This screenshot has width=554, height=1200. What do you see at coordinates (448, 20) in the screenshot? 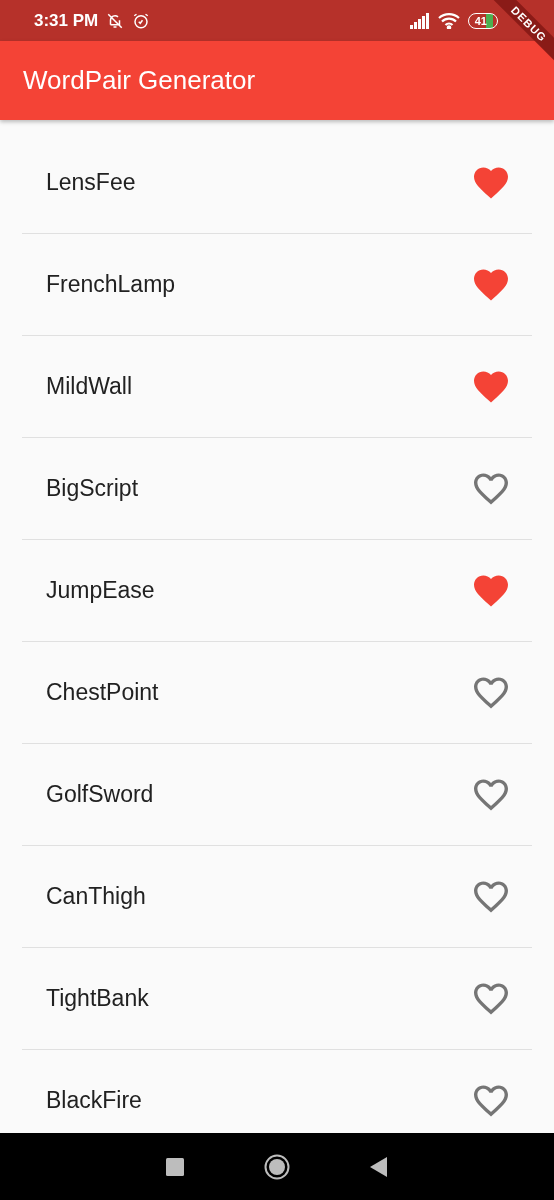
I see `wifi-icon` at bounding box center [448, 20].